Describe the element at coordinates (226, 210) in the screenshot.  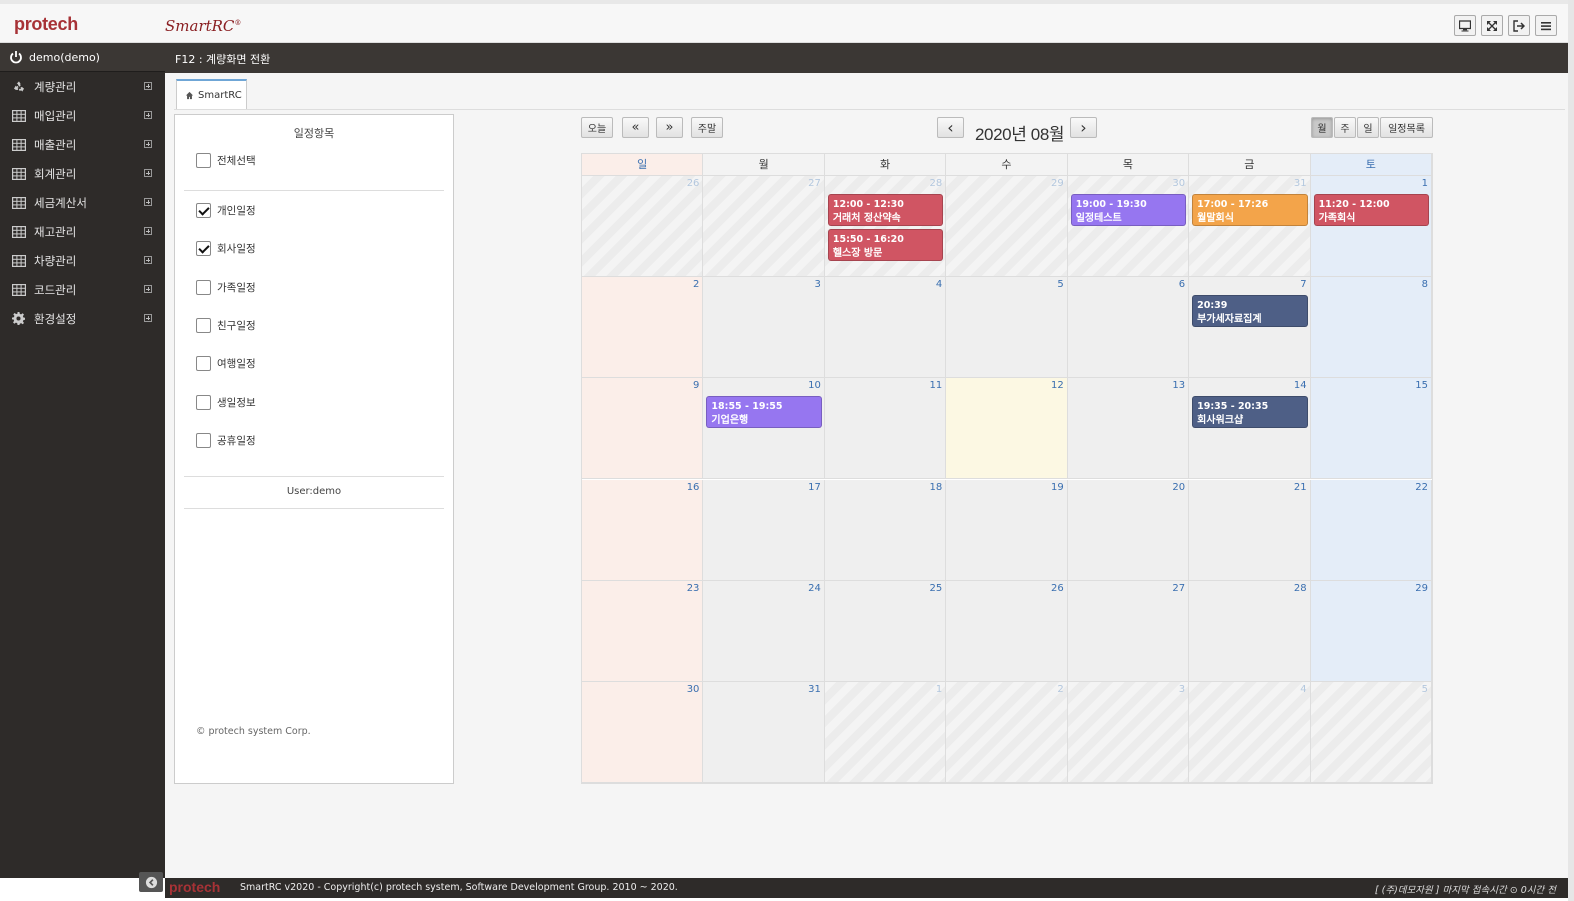
I see `category-checkbox-0: 개인일정` at that location.